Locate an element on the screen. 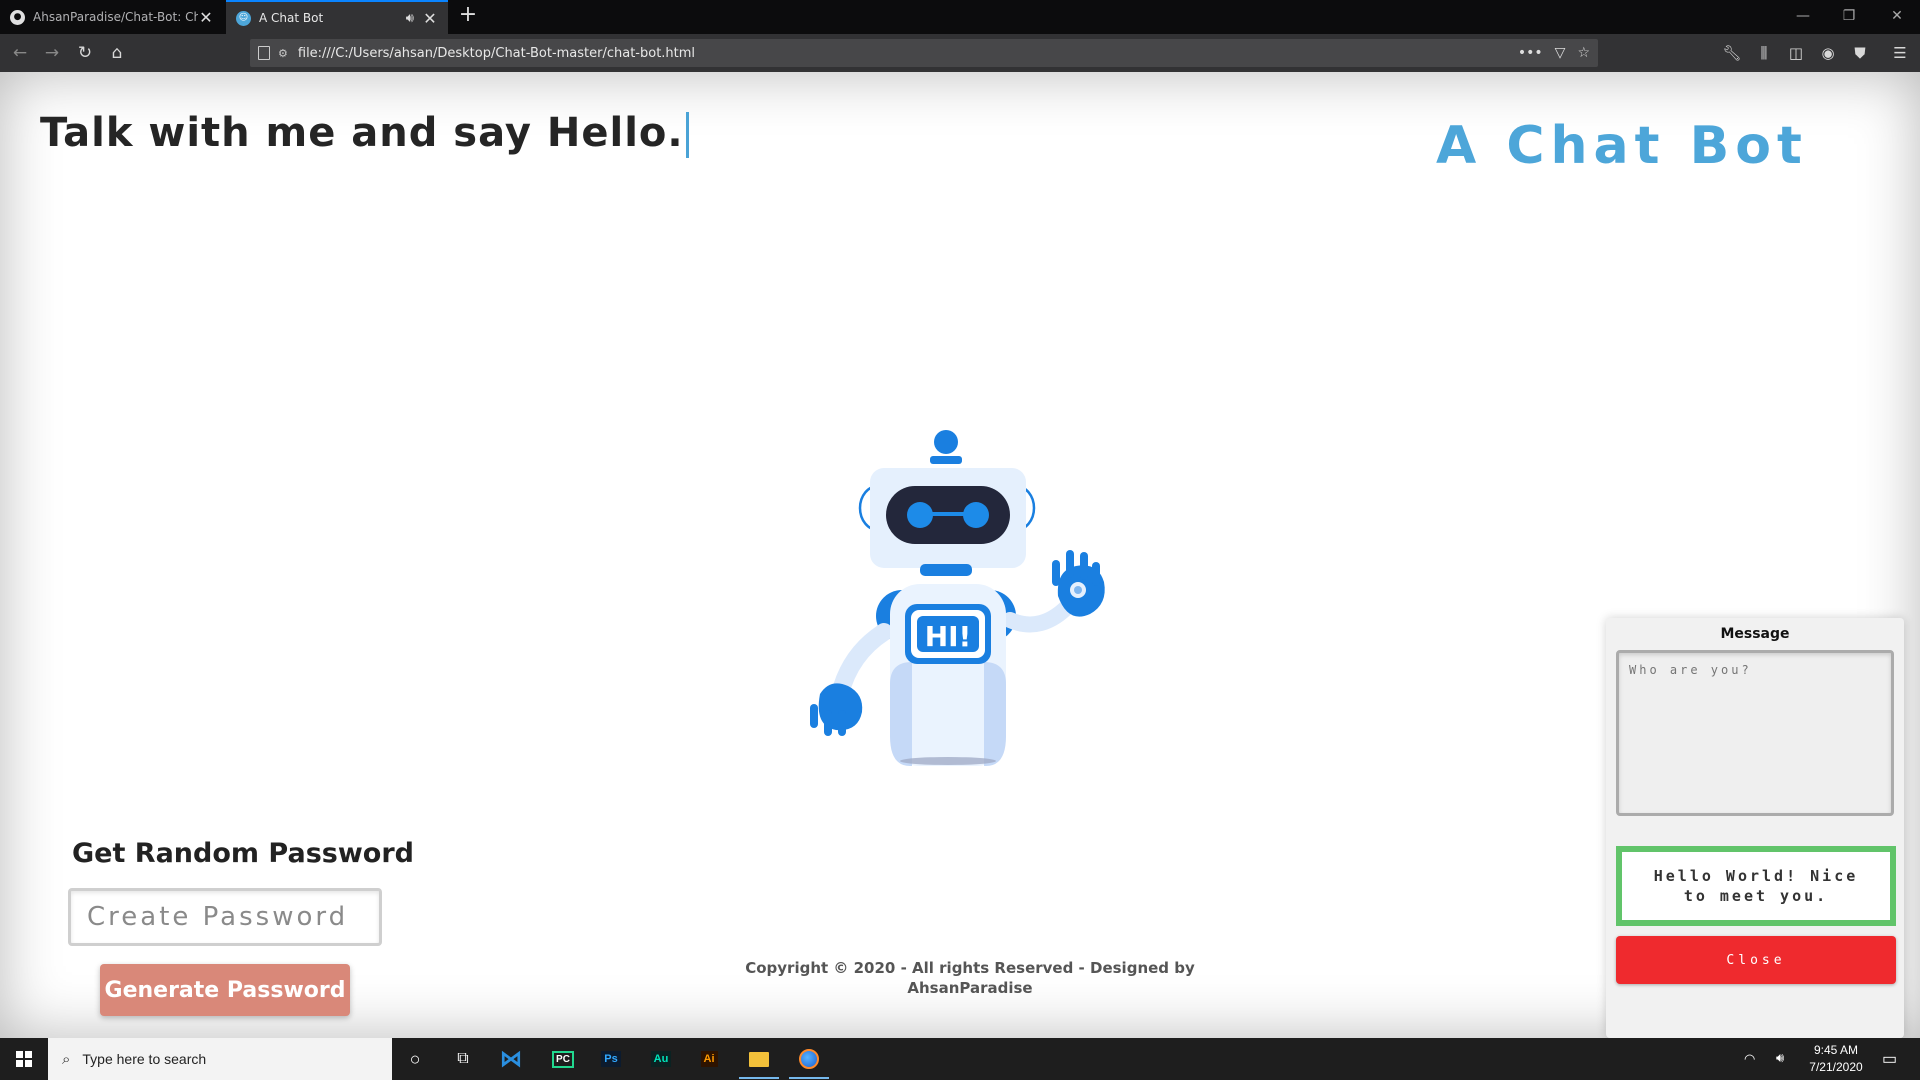  page-icon is located at coordinates (264, 53).